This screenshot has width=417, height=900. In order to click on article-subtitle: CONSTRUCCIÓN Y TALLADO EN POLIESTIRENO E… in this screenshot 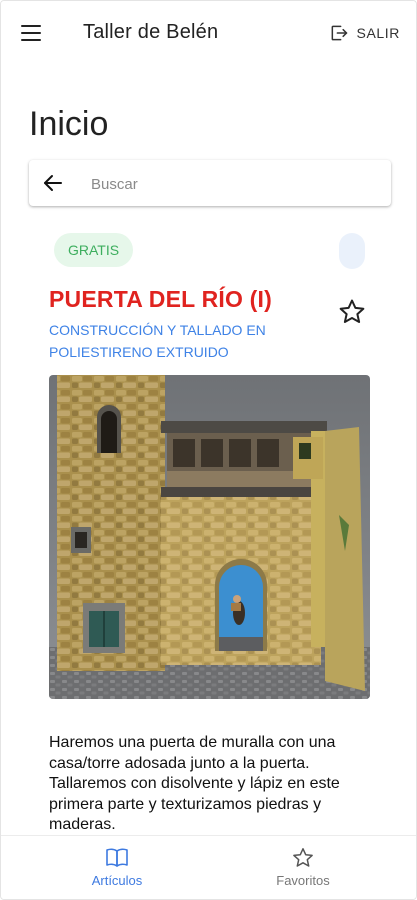, I will do `click(157, 341)`.